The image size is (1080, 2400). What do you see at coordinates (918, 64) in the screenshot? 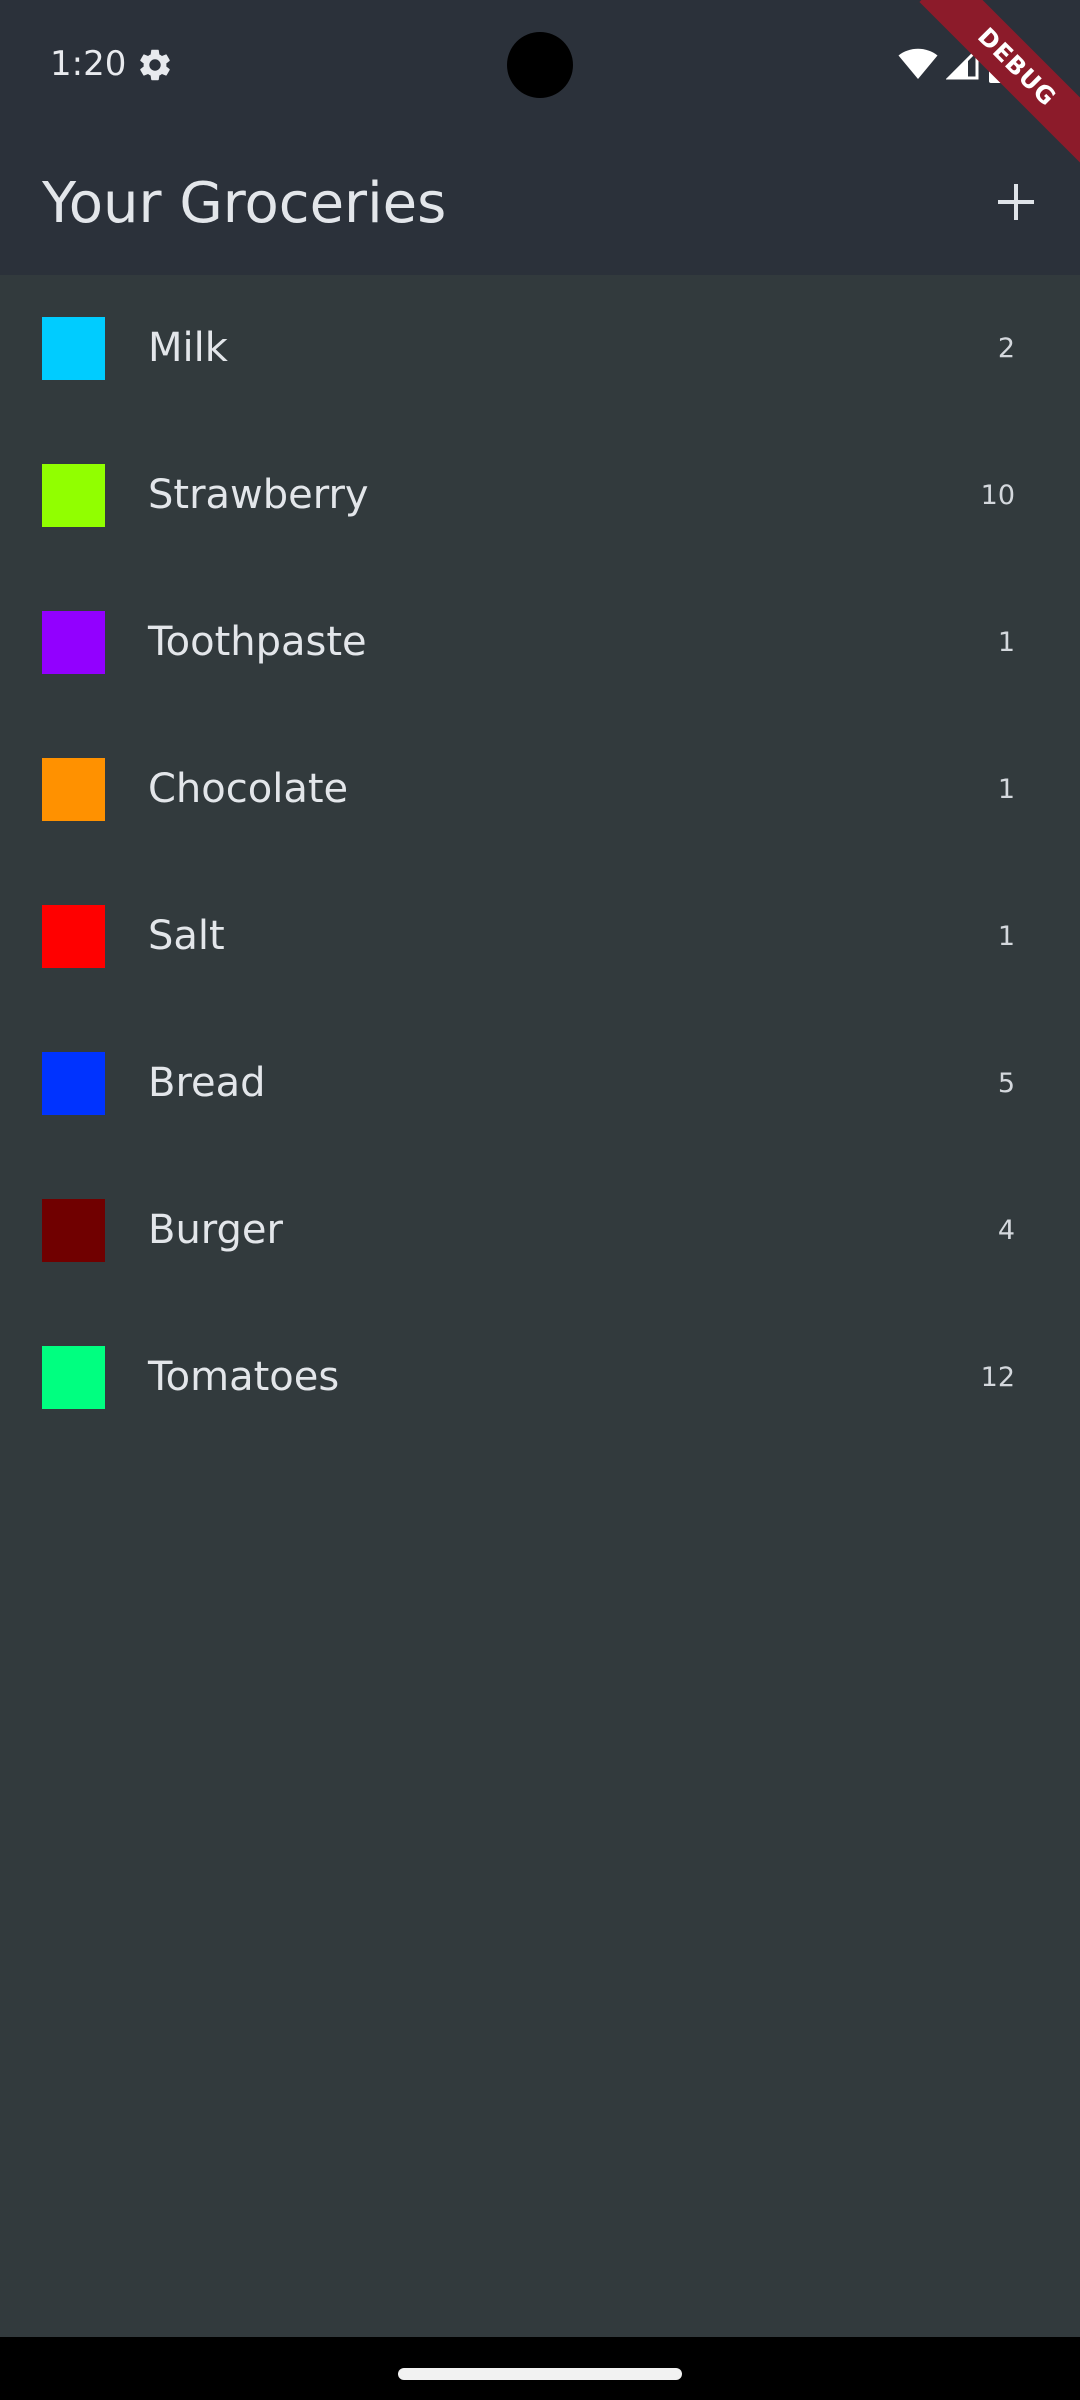
I see `wifi-icon` at bounding box center [918, 64].